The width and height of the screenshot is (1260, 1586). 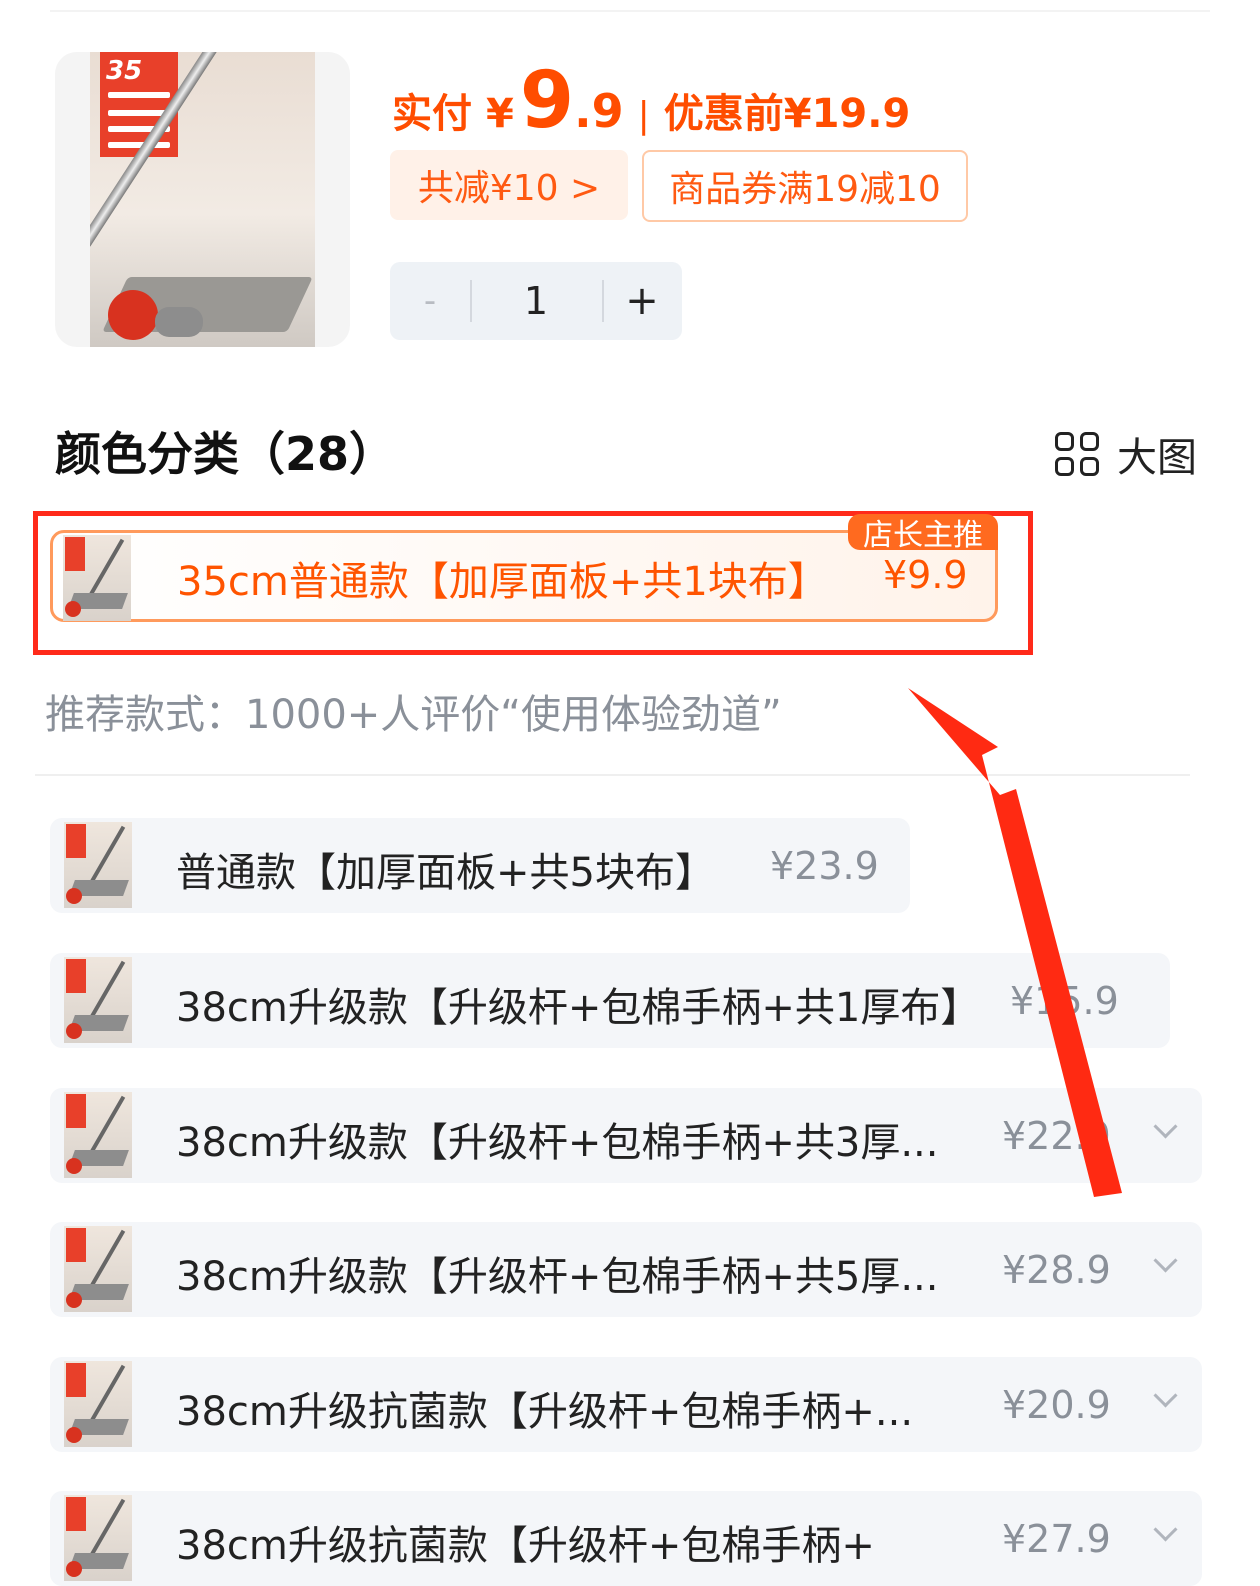 What do you see at coordinates (413, 715) in the screenshot?
I see `recommendation-text: 推荐款式：1000+人评价“使用体验劲道”` at bounding box center [413, 715].